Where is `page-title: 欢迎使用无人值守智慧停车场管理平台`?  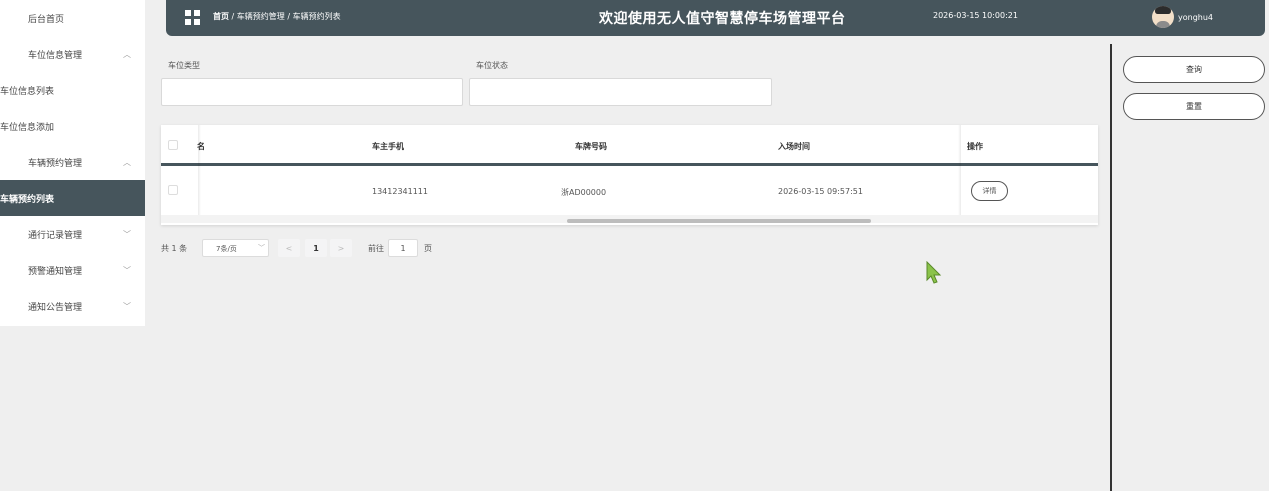 page-title: 欢迎使用无人值守智慧停车场管理平台 is located at coordinates (722, 19).